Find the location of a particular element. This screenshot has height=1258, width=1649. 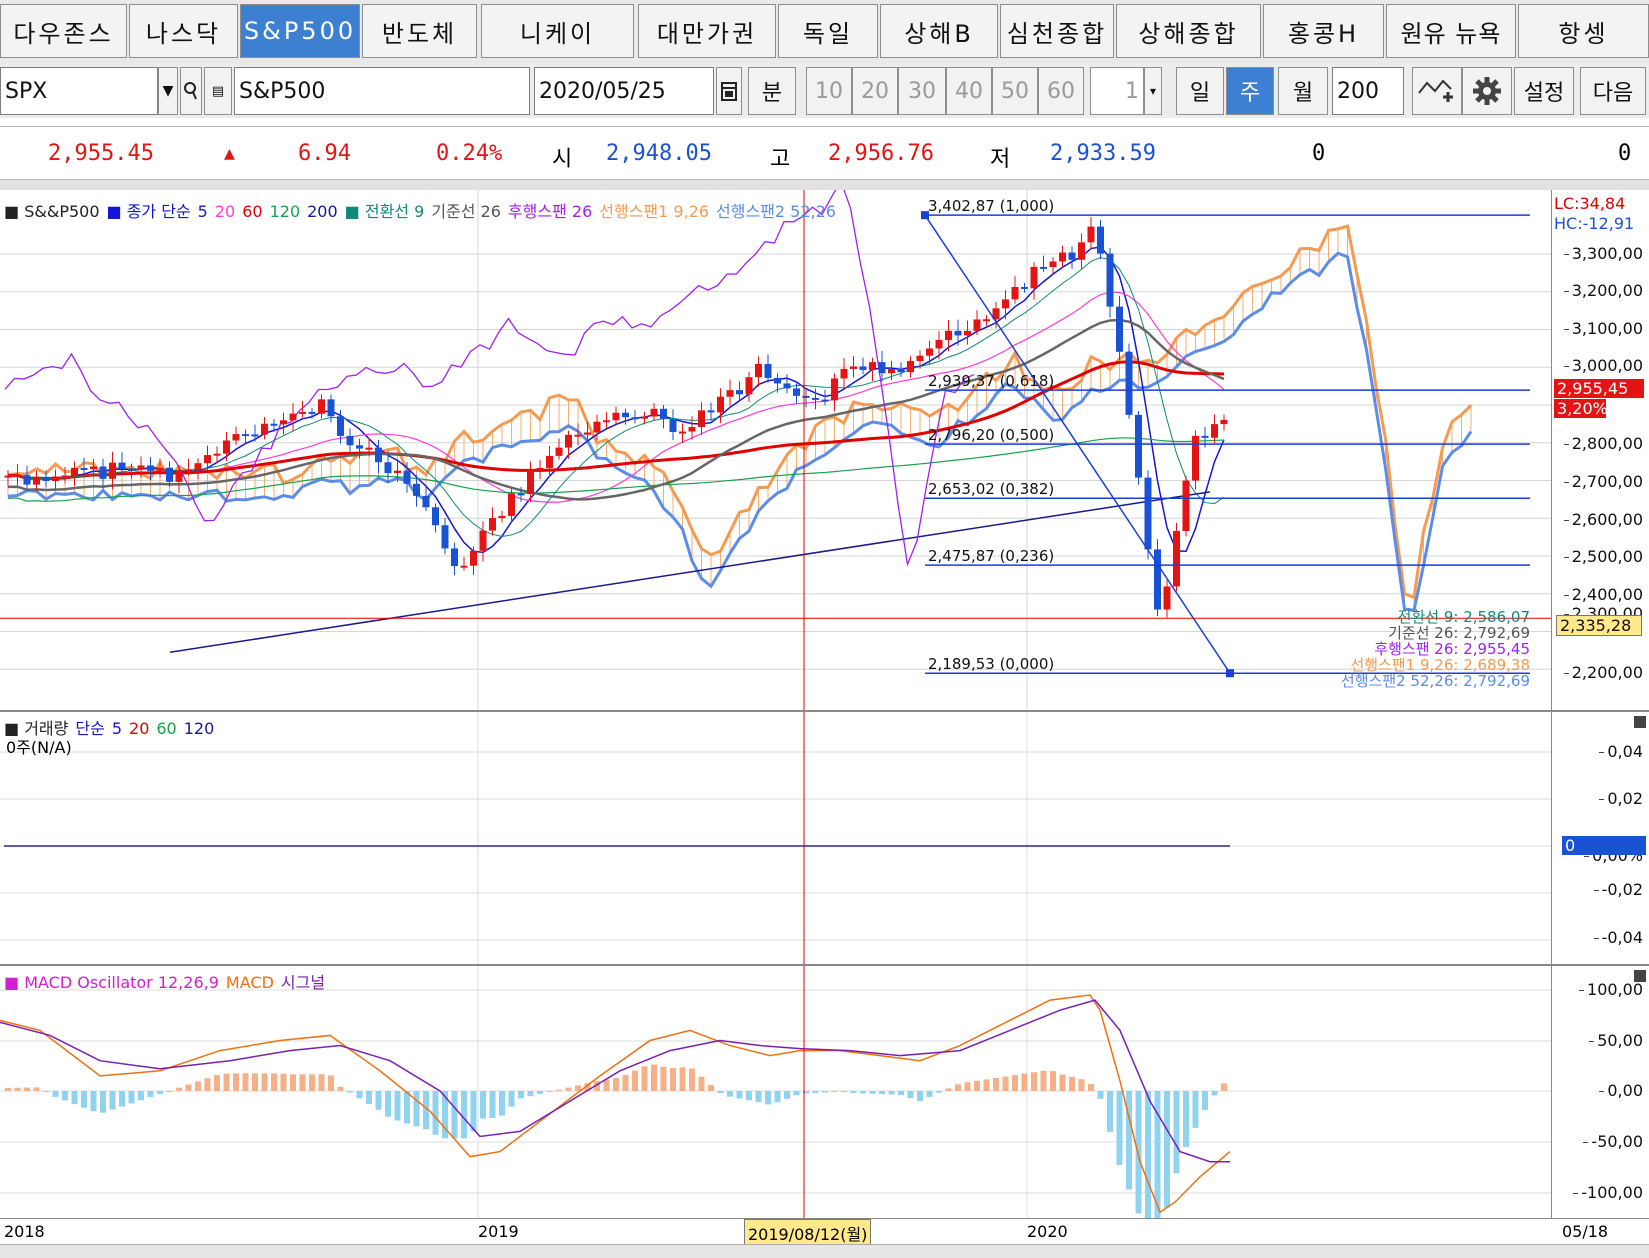

macd_panel-legend-item: 시그널 is located at coordinates (303, 982).